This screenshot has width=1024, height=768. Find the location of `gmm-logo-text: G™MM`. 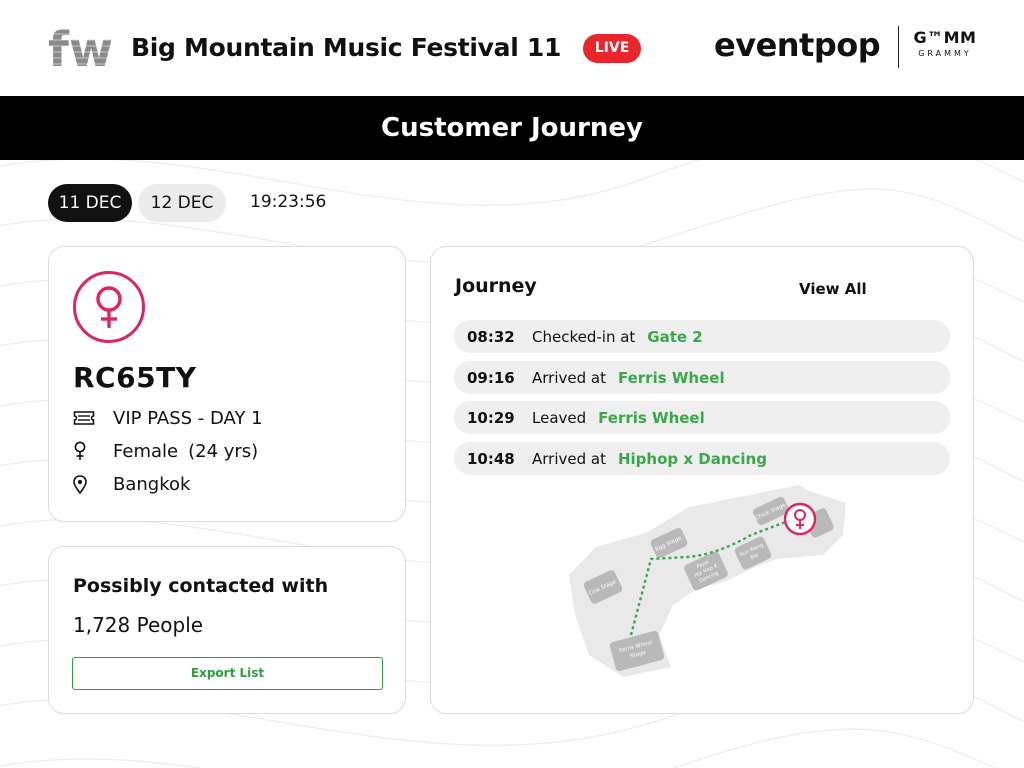

gmm-logo-text: G™MM is located at coordinates (945, 37).